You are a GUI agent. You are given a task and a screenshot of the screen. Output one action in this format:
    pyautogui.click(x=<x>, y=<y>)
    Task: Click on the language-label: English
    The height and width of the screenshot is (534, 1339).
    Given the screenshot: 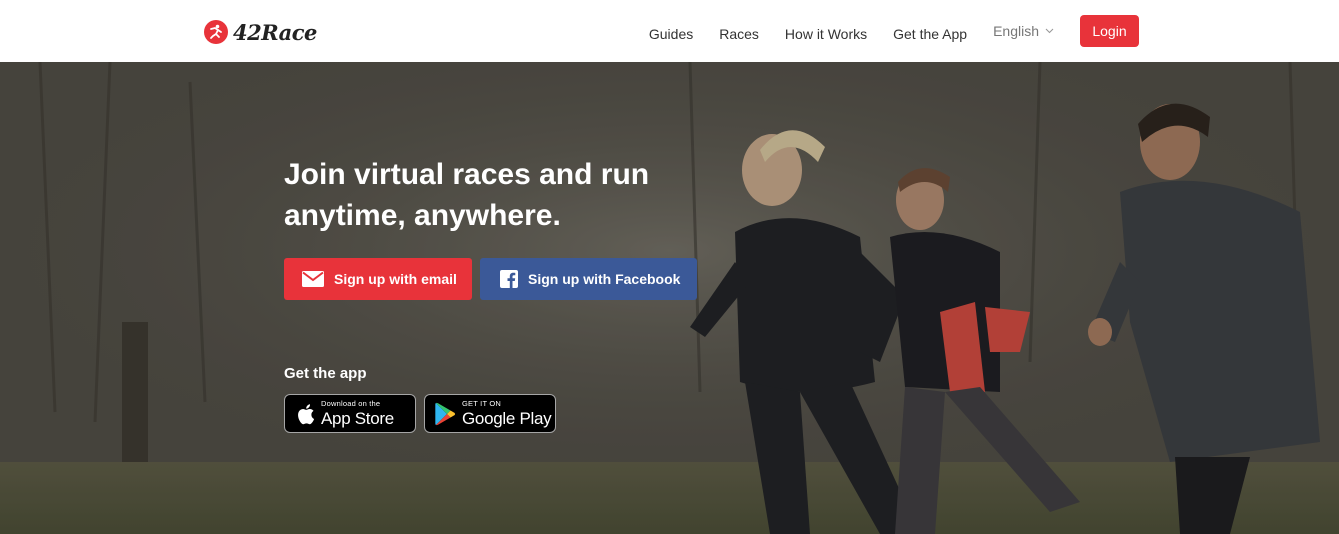 What is the action you would take?
    pyautogui.click(x=1016, y=31)
    